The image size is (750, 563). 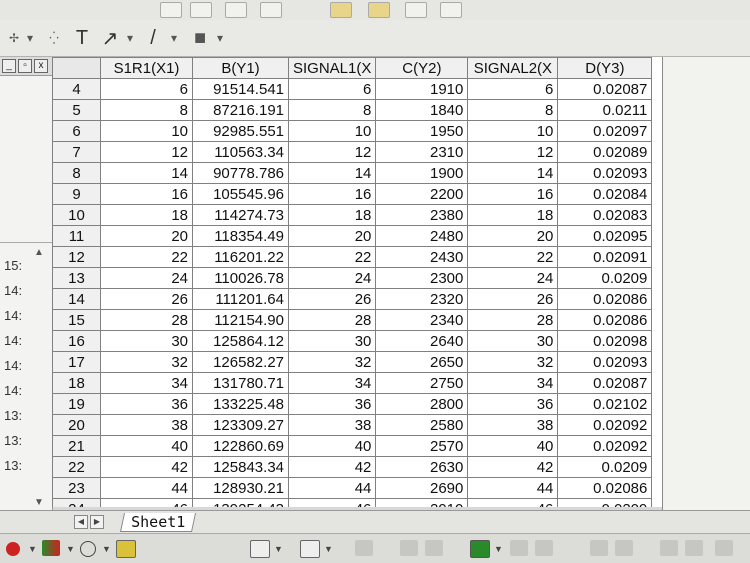 I want to click on data-cell: 0.02093, so click(x=605, y=173).